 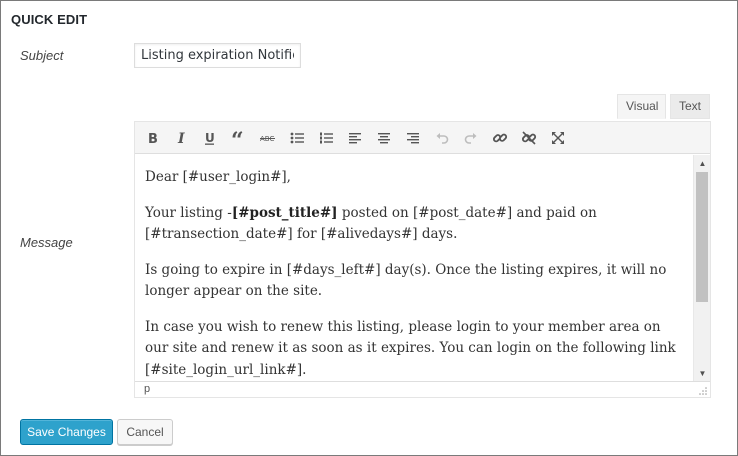 I want to click on undo-button, so click(x=442, y=138).